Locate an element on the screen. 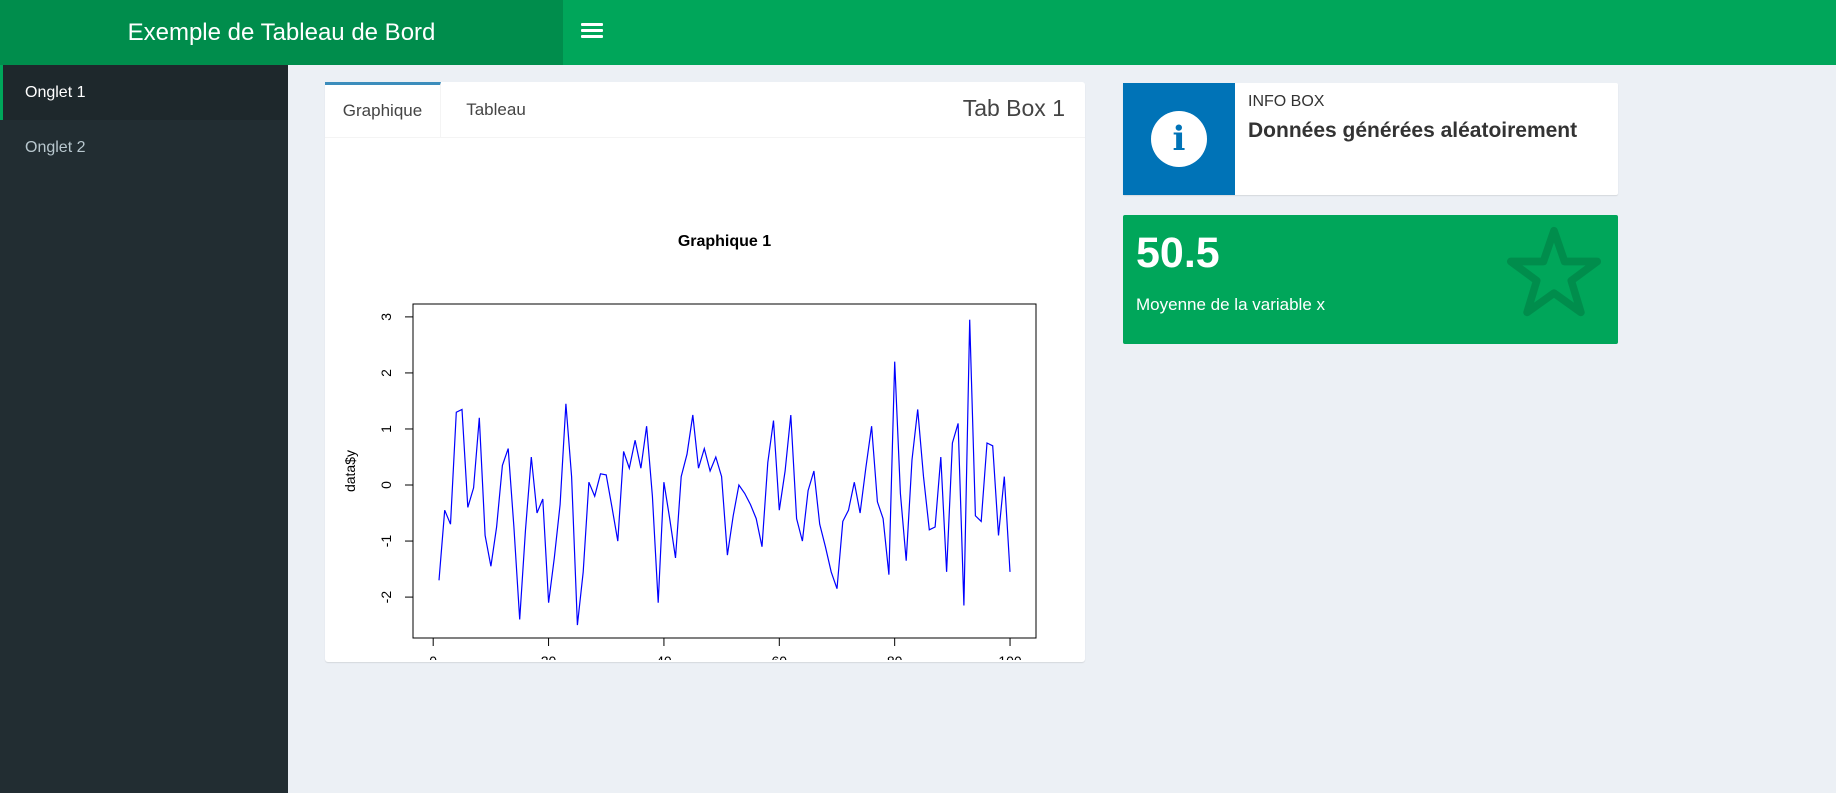  sidebar: Onglet 1 Onglet 2 is located at coordinates (144, 429).